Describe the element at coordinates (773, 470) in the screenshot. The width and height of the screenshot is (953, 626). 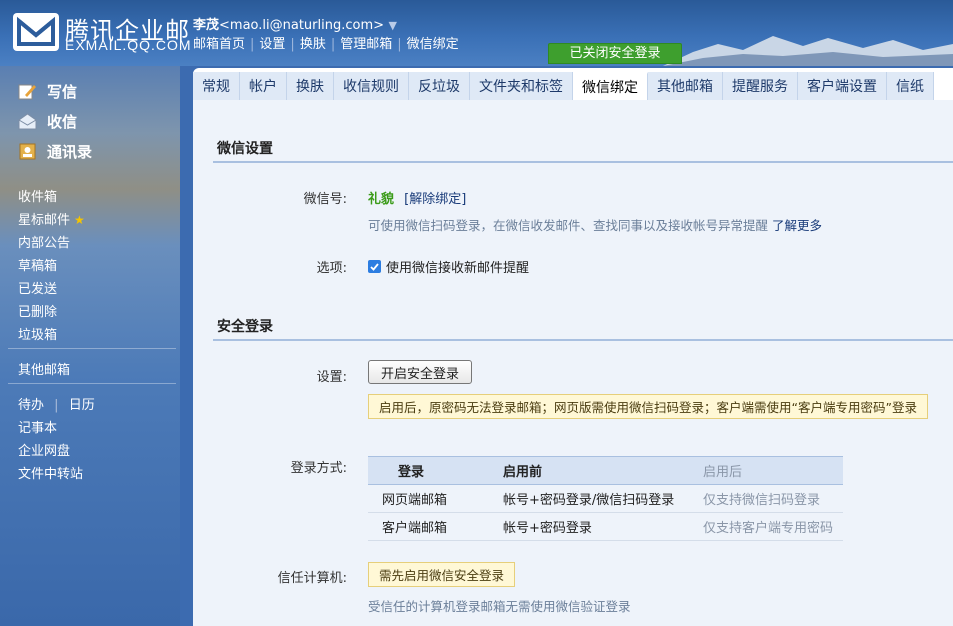
I see `col-after: 启用后` at that location.